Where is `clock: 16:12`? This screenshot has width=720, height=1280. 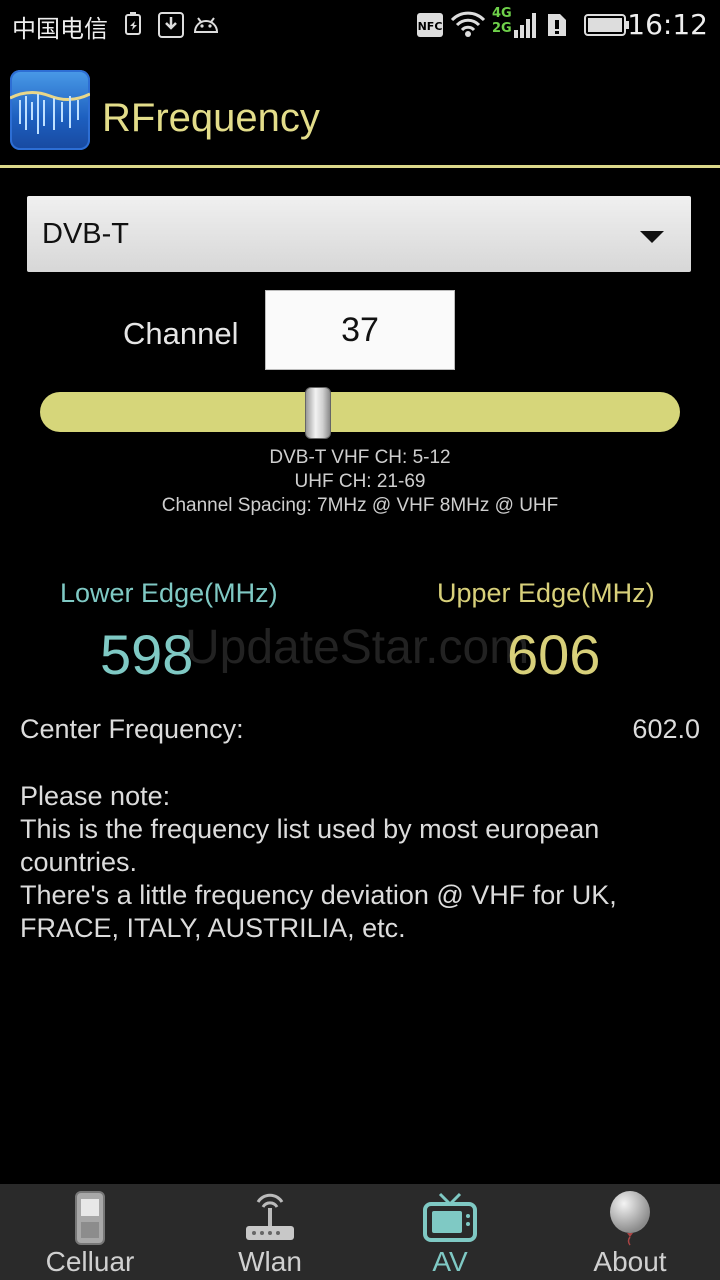
clock: 16:12 is located at coordinates (667, 24).